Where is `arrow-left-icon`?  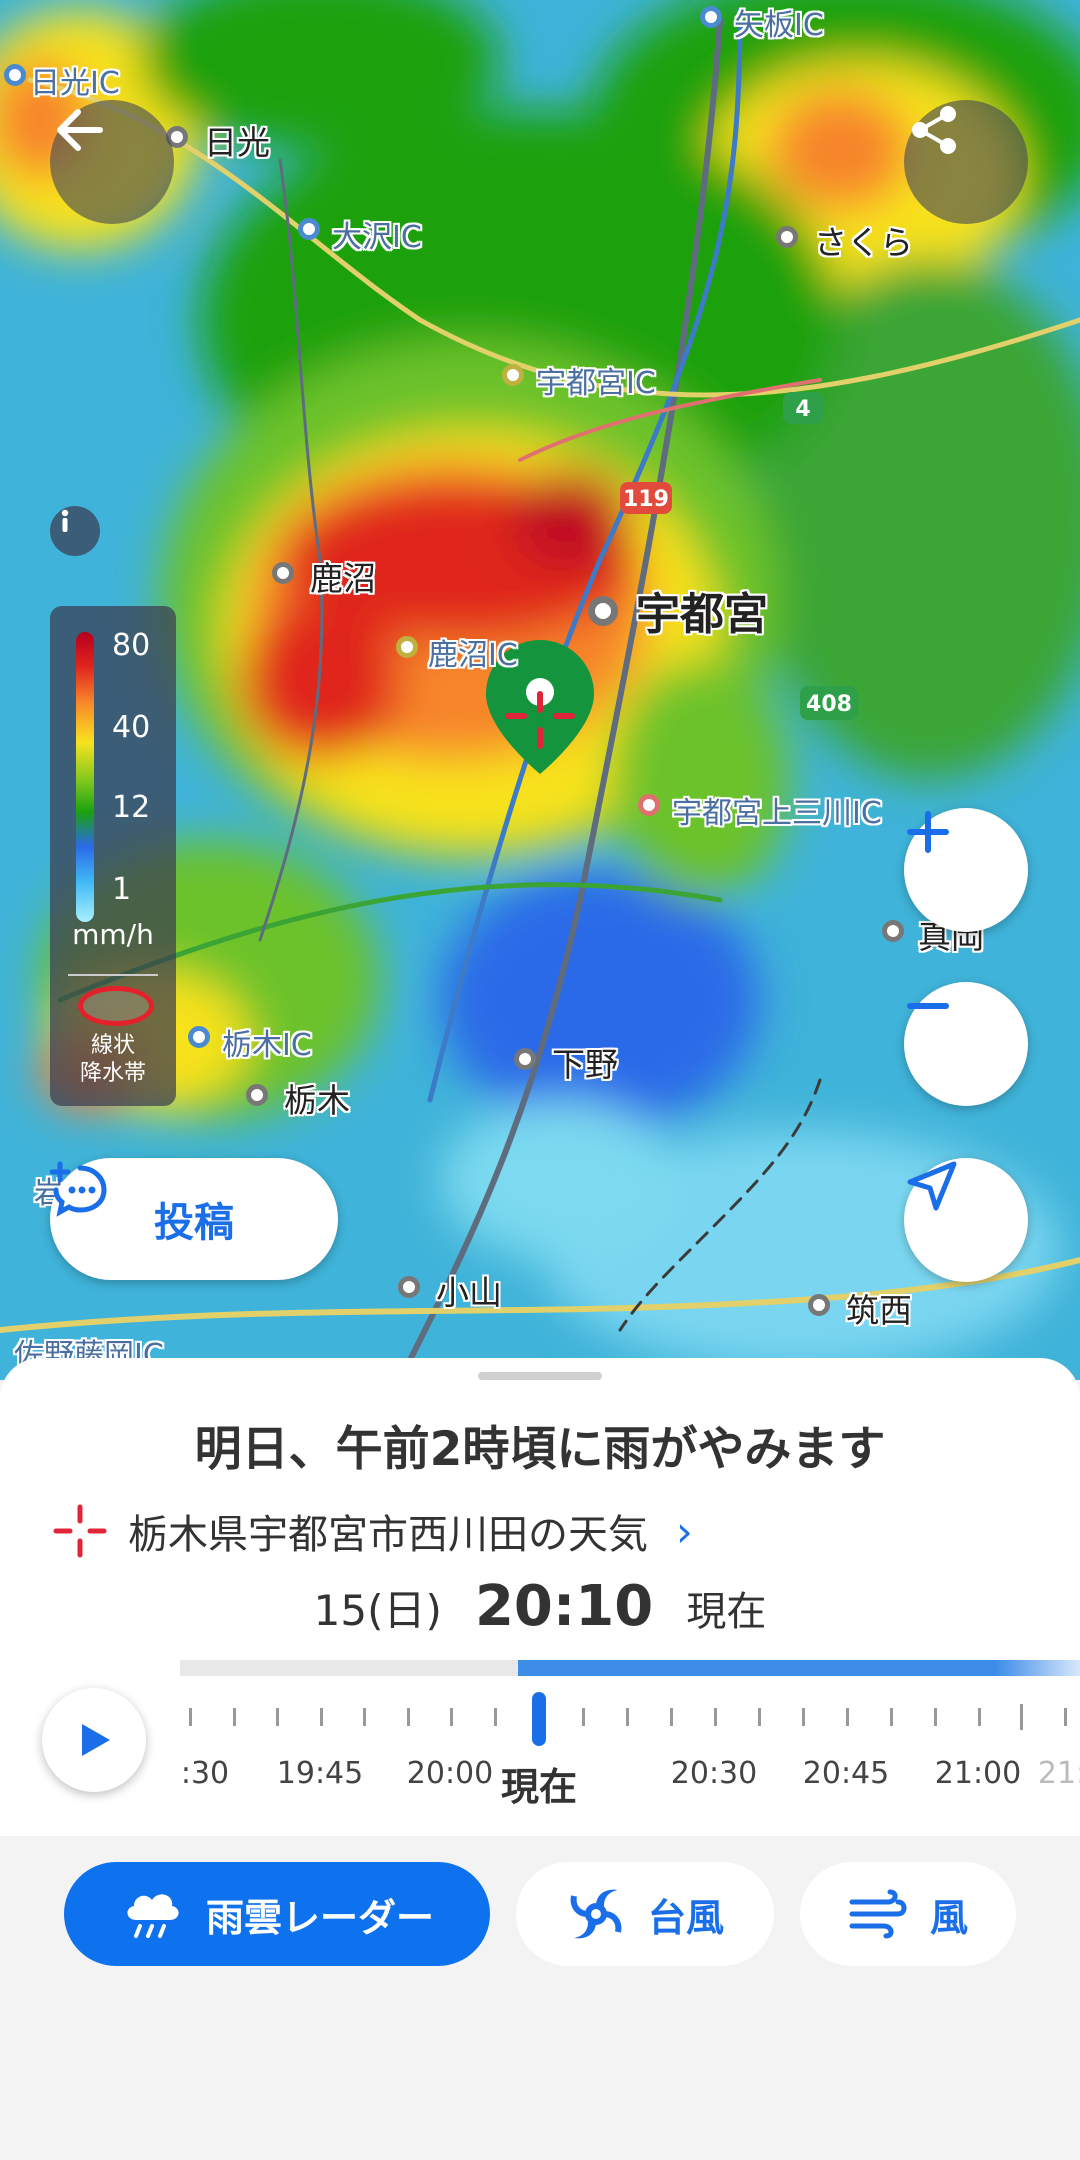 arrow-left-icon is located at coordinates (80, 130).